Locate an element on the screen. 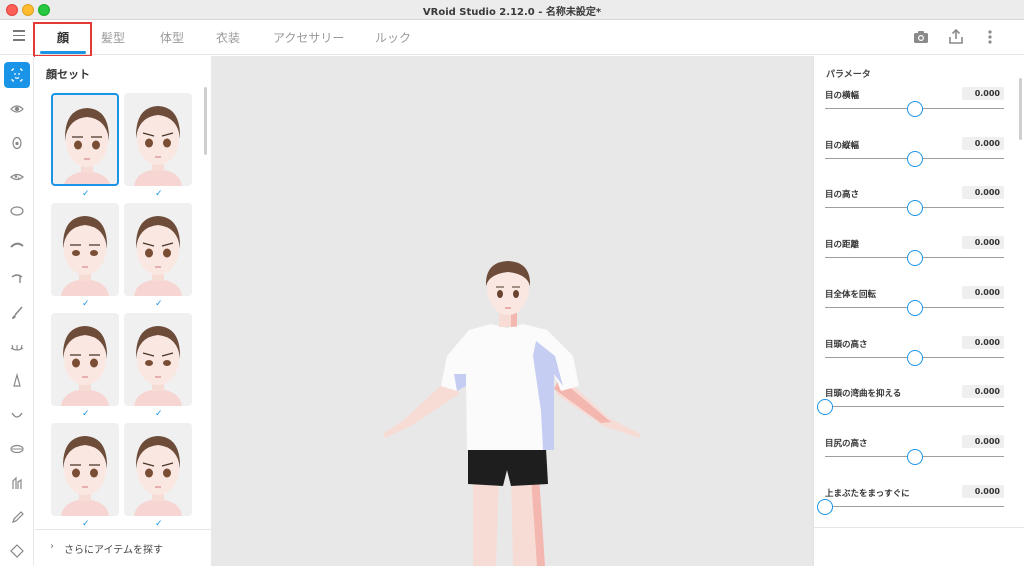  brush-icon is located at coordinates (17, 312).